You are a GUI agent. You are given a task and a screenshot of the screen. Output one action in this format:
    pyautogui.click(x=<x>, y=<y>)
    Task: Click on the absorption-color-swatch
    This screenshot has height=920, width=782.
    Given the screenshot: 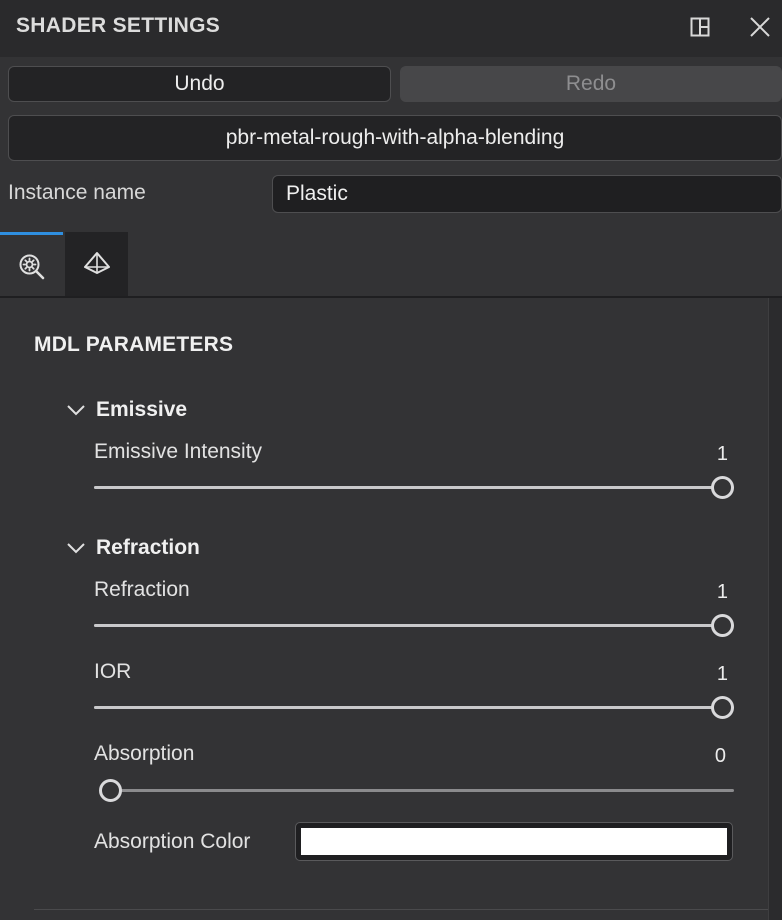 What is the action you would take?
    pyautogui.click(x=514, y=841)
    